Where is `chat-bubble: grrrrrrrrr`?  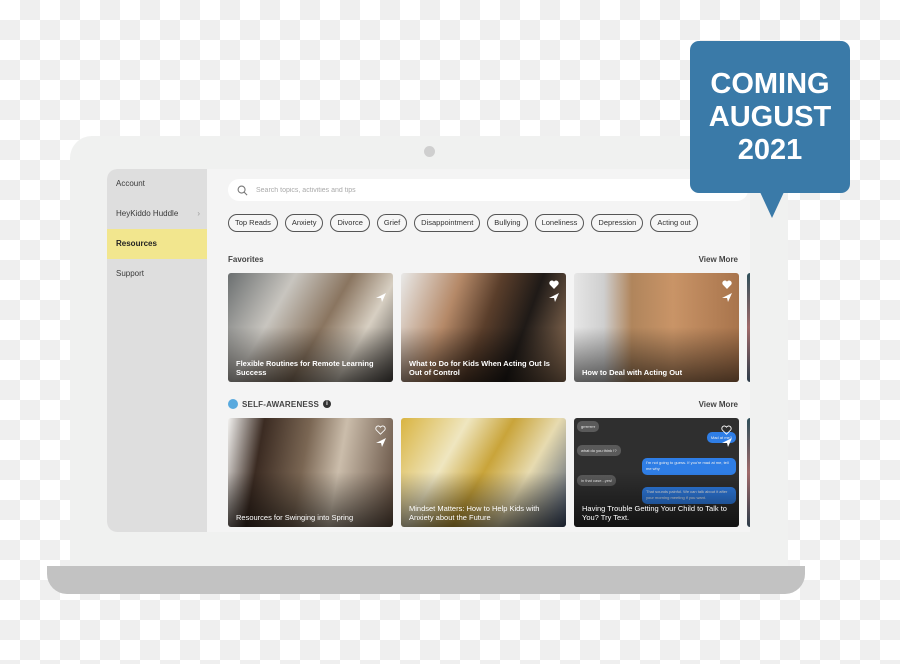
chat-bubble: grrrrrrrrr is located at coordinates (588, 426).